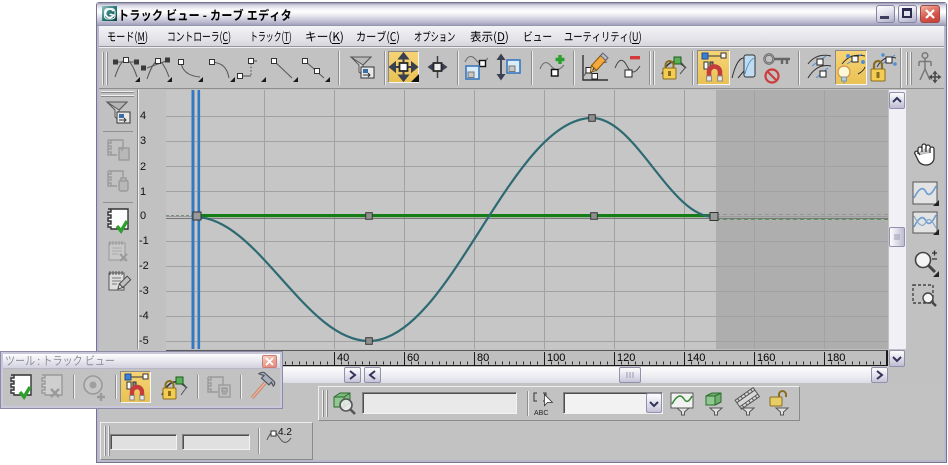 The image size is (948, 465). I want to click on svg-text: 60, so click(413, 358).